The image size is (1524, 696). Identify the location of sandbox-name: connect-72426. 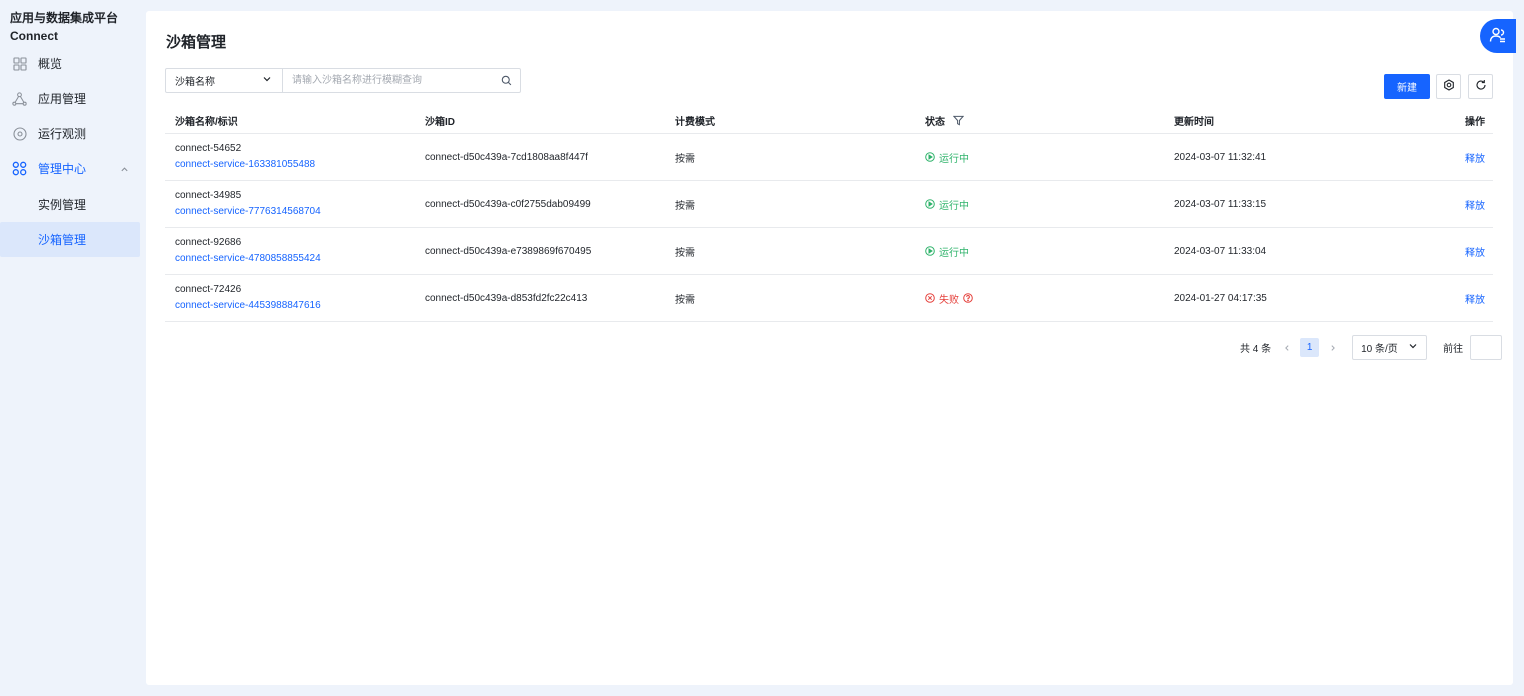
(208, 289).